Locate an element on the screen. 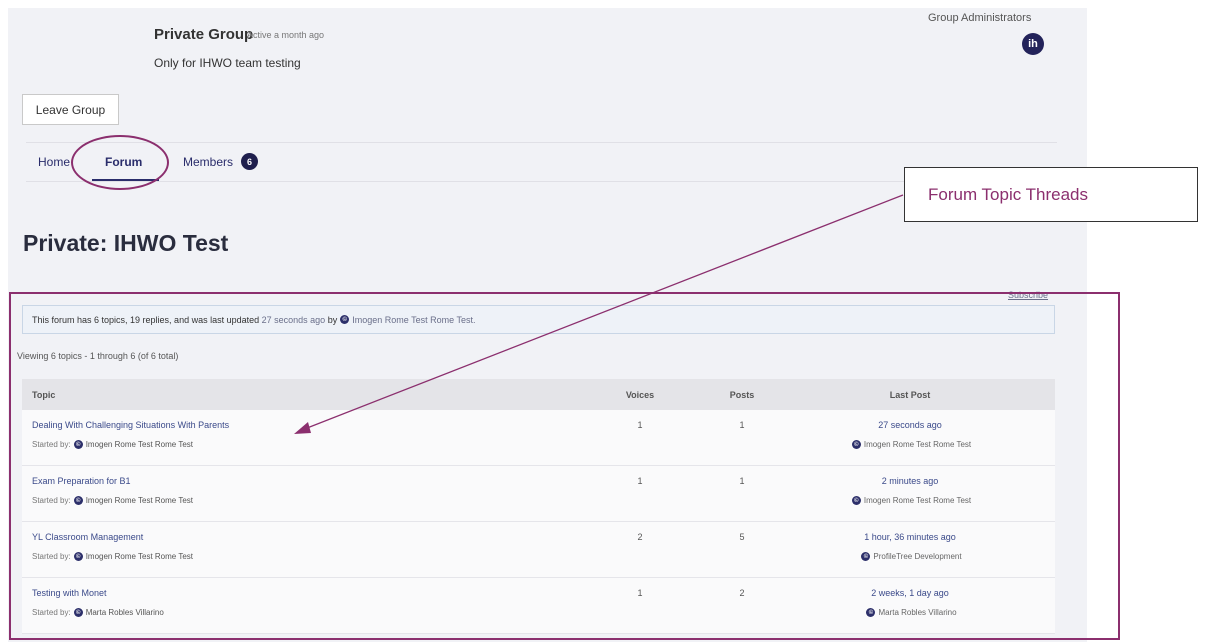 The width and height of the screenshot is (1208, 642). group-description: Only for IHWO team testing is located at coordinates (227, 63).